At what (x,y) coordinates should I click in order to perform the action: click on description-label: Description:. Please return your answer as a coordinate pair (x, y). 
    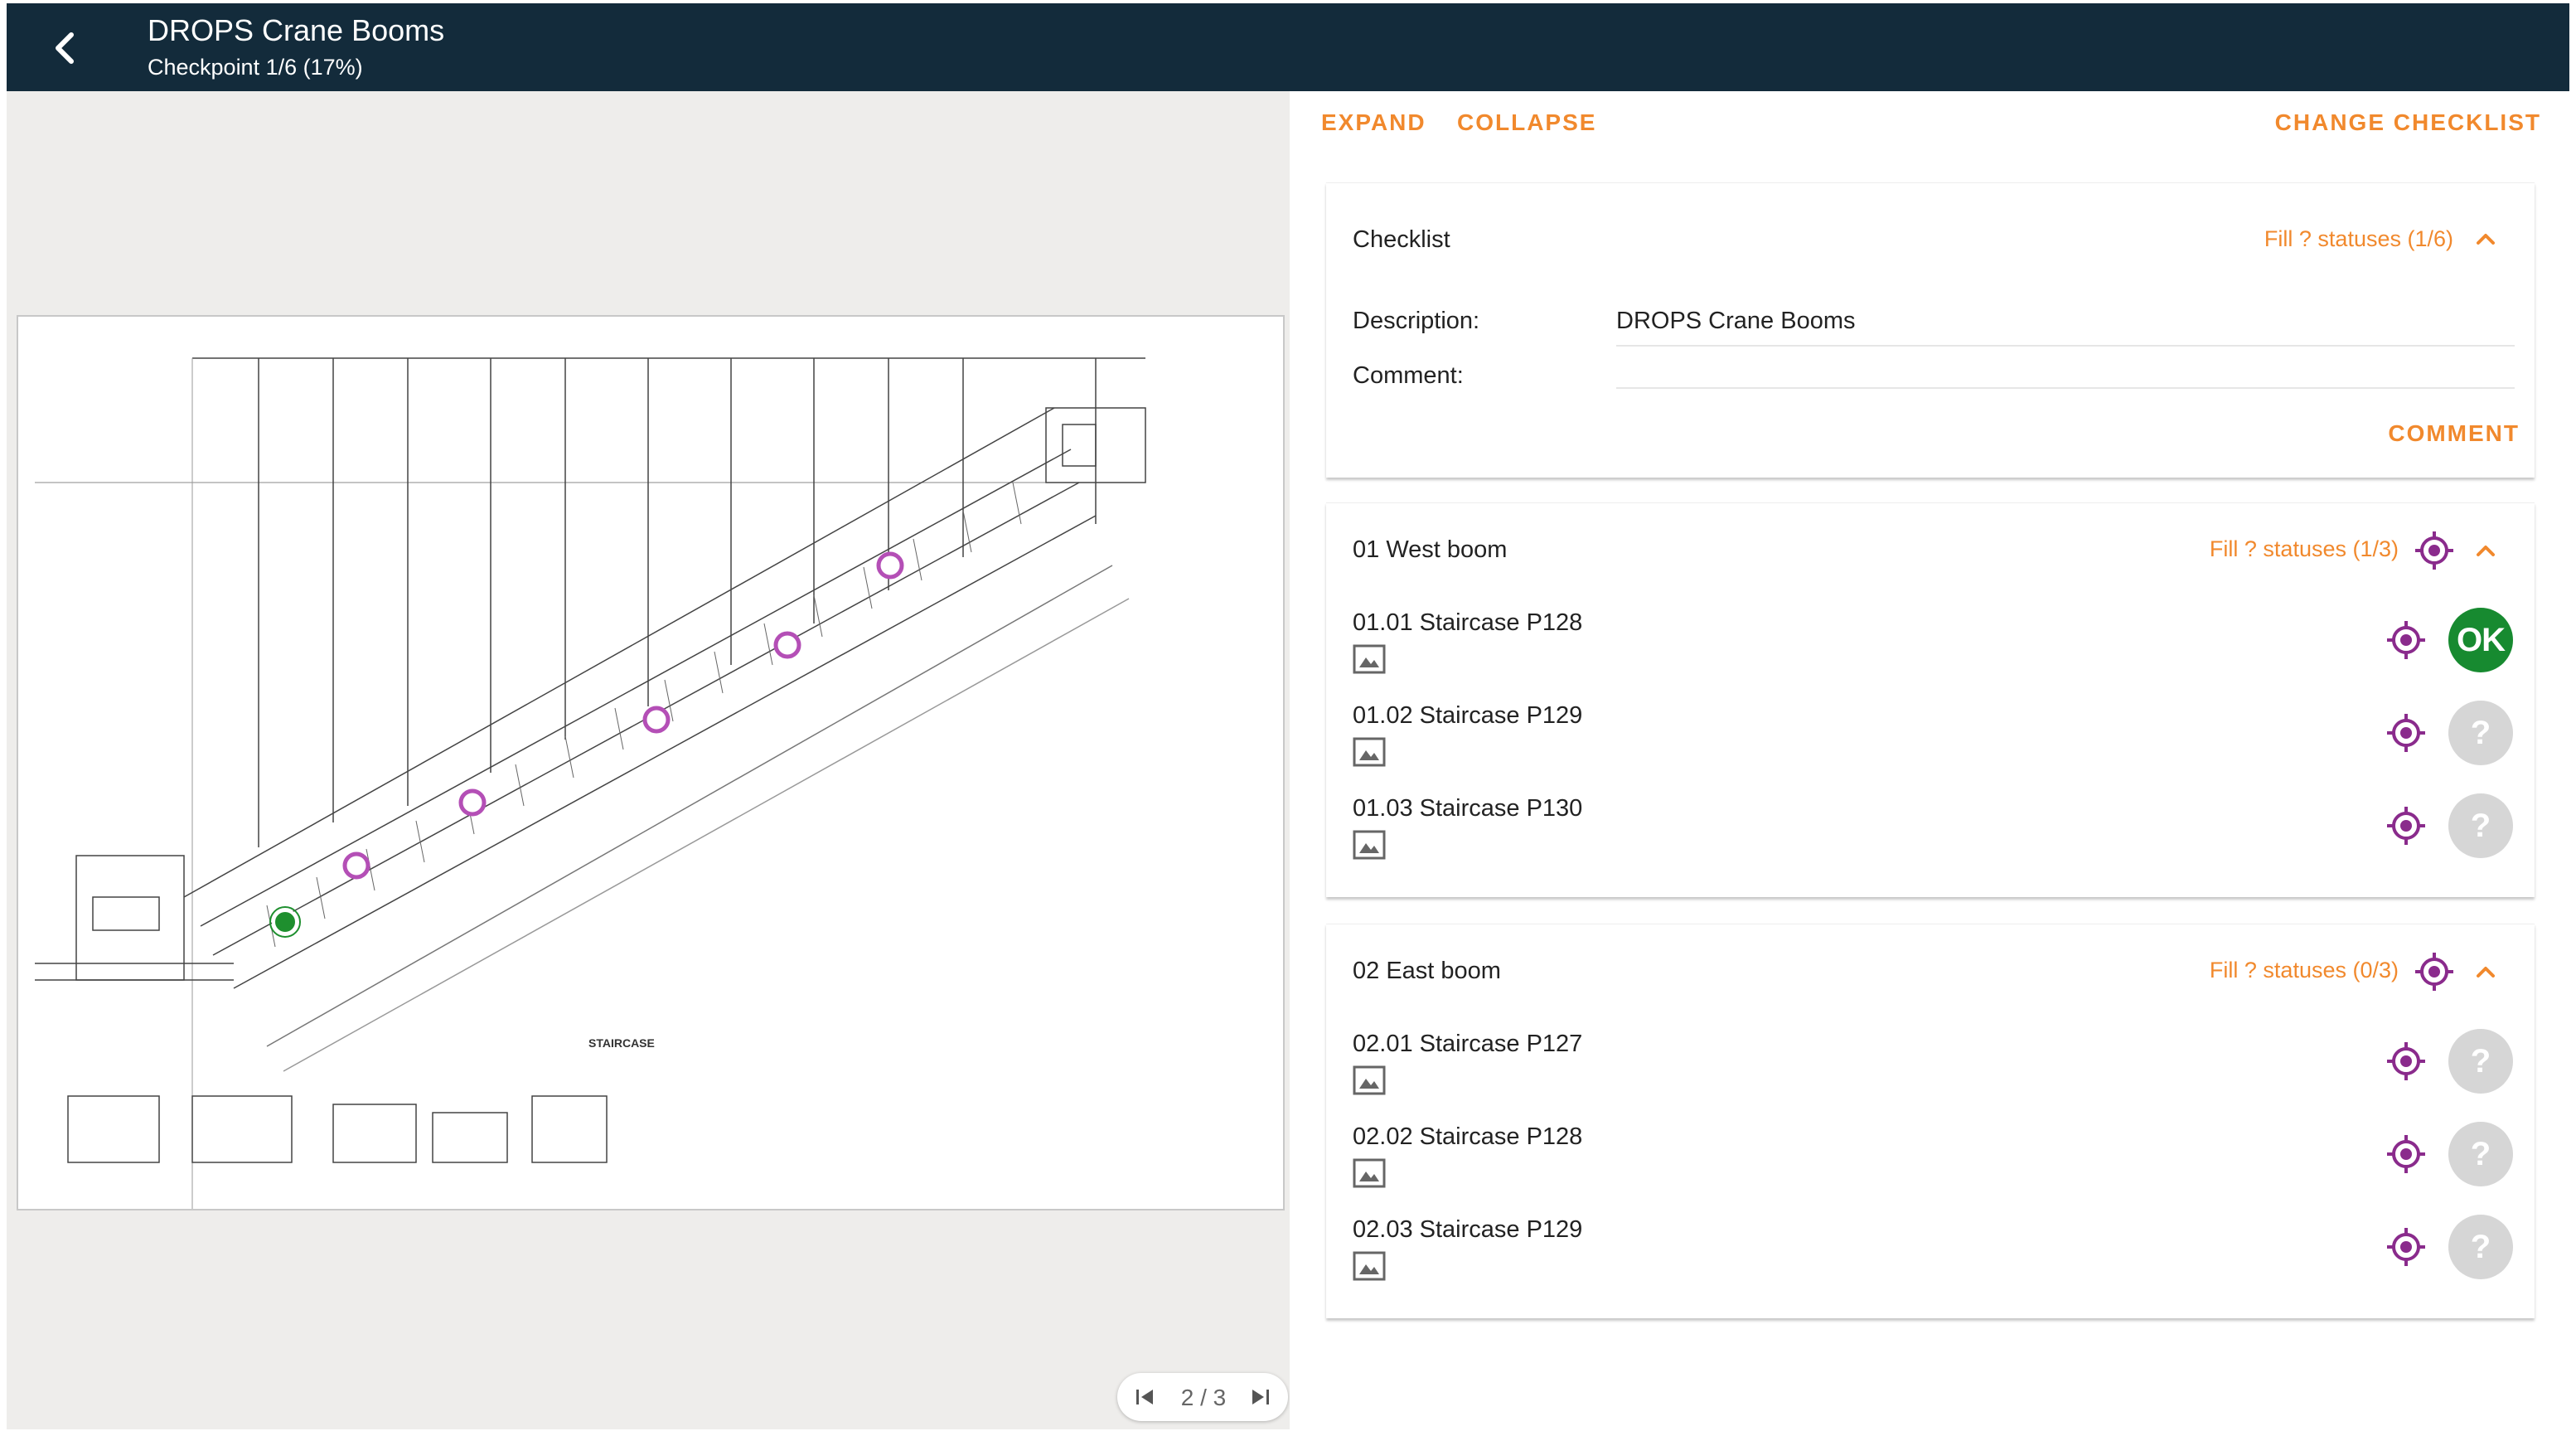
    Looking at the image, I should click on (1416, 321).